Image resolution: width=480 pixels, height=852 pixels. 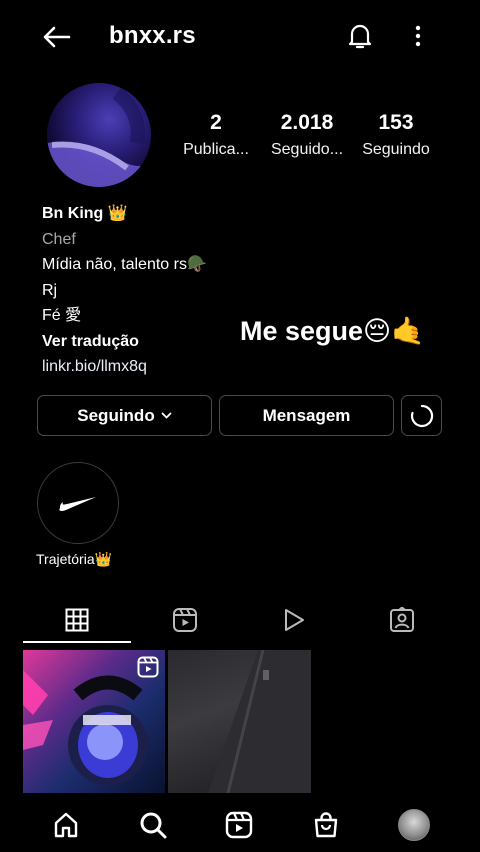 What do you see at coordinates (148, 667) in the screenshot?
I see `reel-badge-icon` at bounding box center [148, 667].